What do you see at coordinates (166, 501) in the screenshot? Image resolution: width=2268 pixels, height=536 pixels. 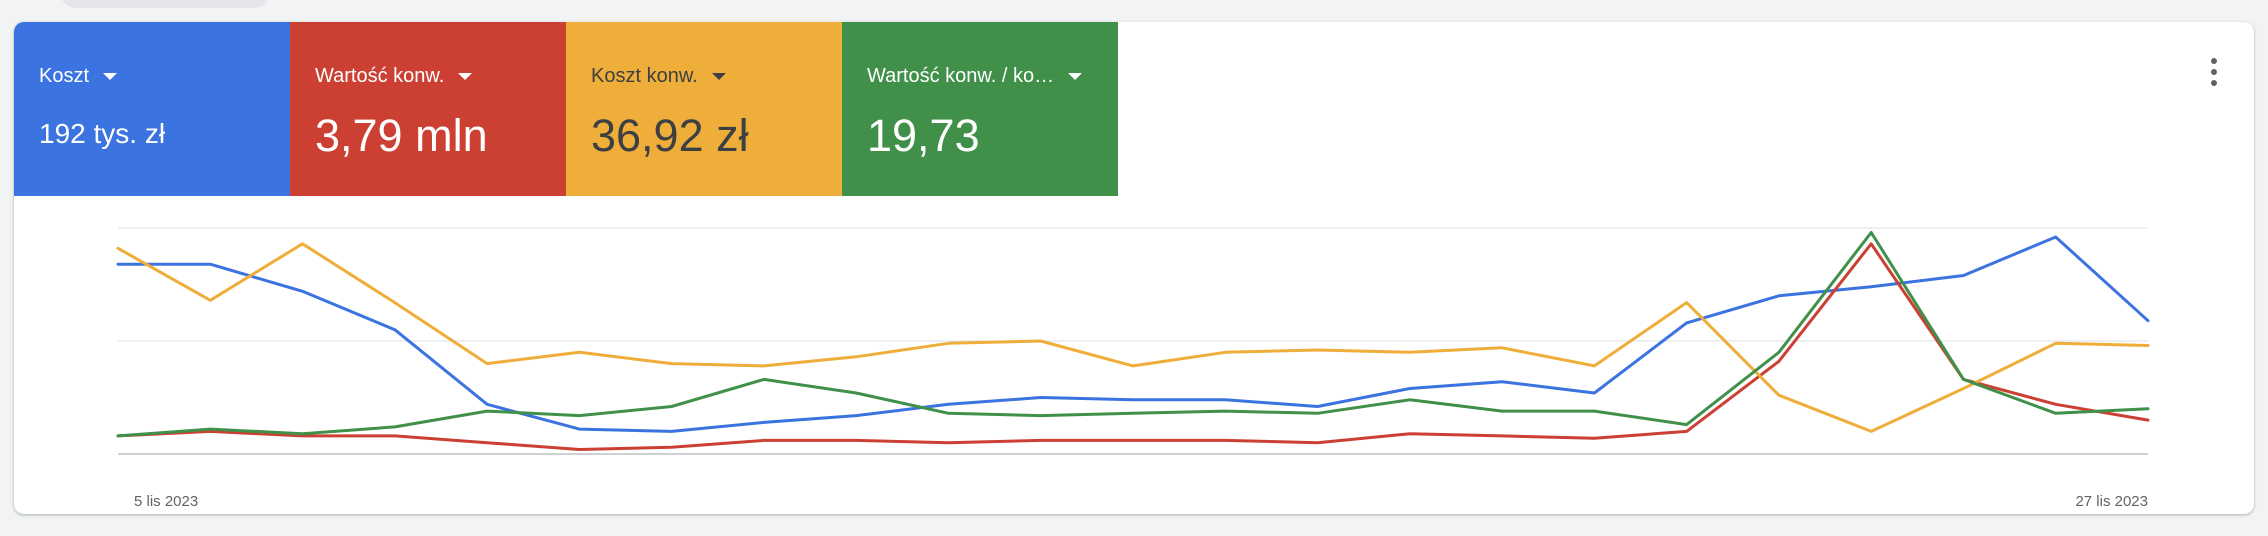 I see `x-tick-label-start: 5 lis 2023` at bounding box center [166, 501].